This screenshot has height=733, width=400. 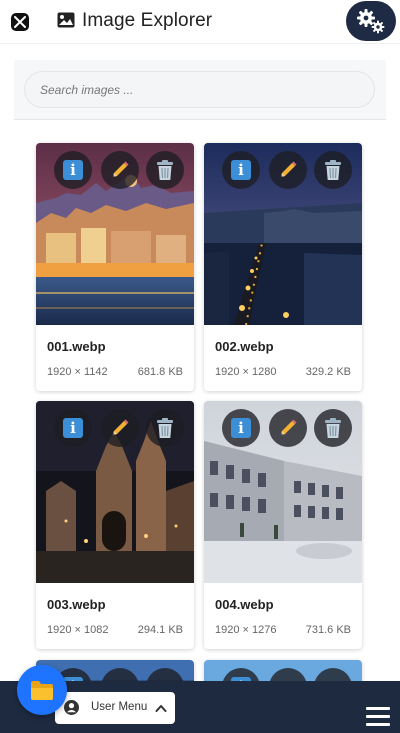 I want to click on app-header: Image Explorer, so click(x=200, y=22).